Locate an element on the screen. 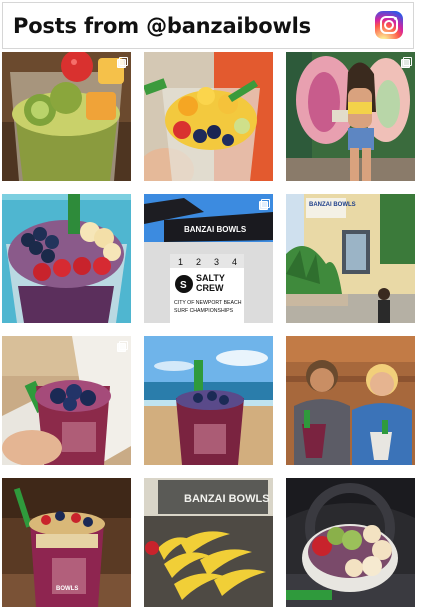  post-image: BOWLS is located at coordinates (66, 542).